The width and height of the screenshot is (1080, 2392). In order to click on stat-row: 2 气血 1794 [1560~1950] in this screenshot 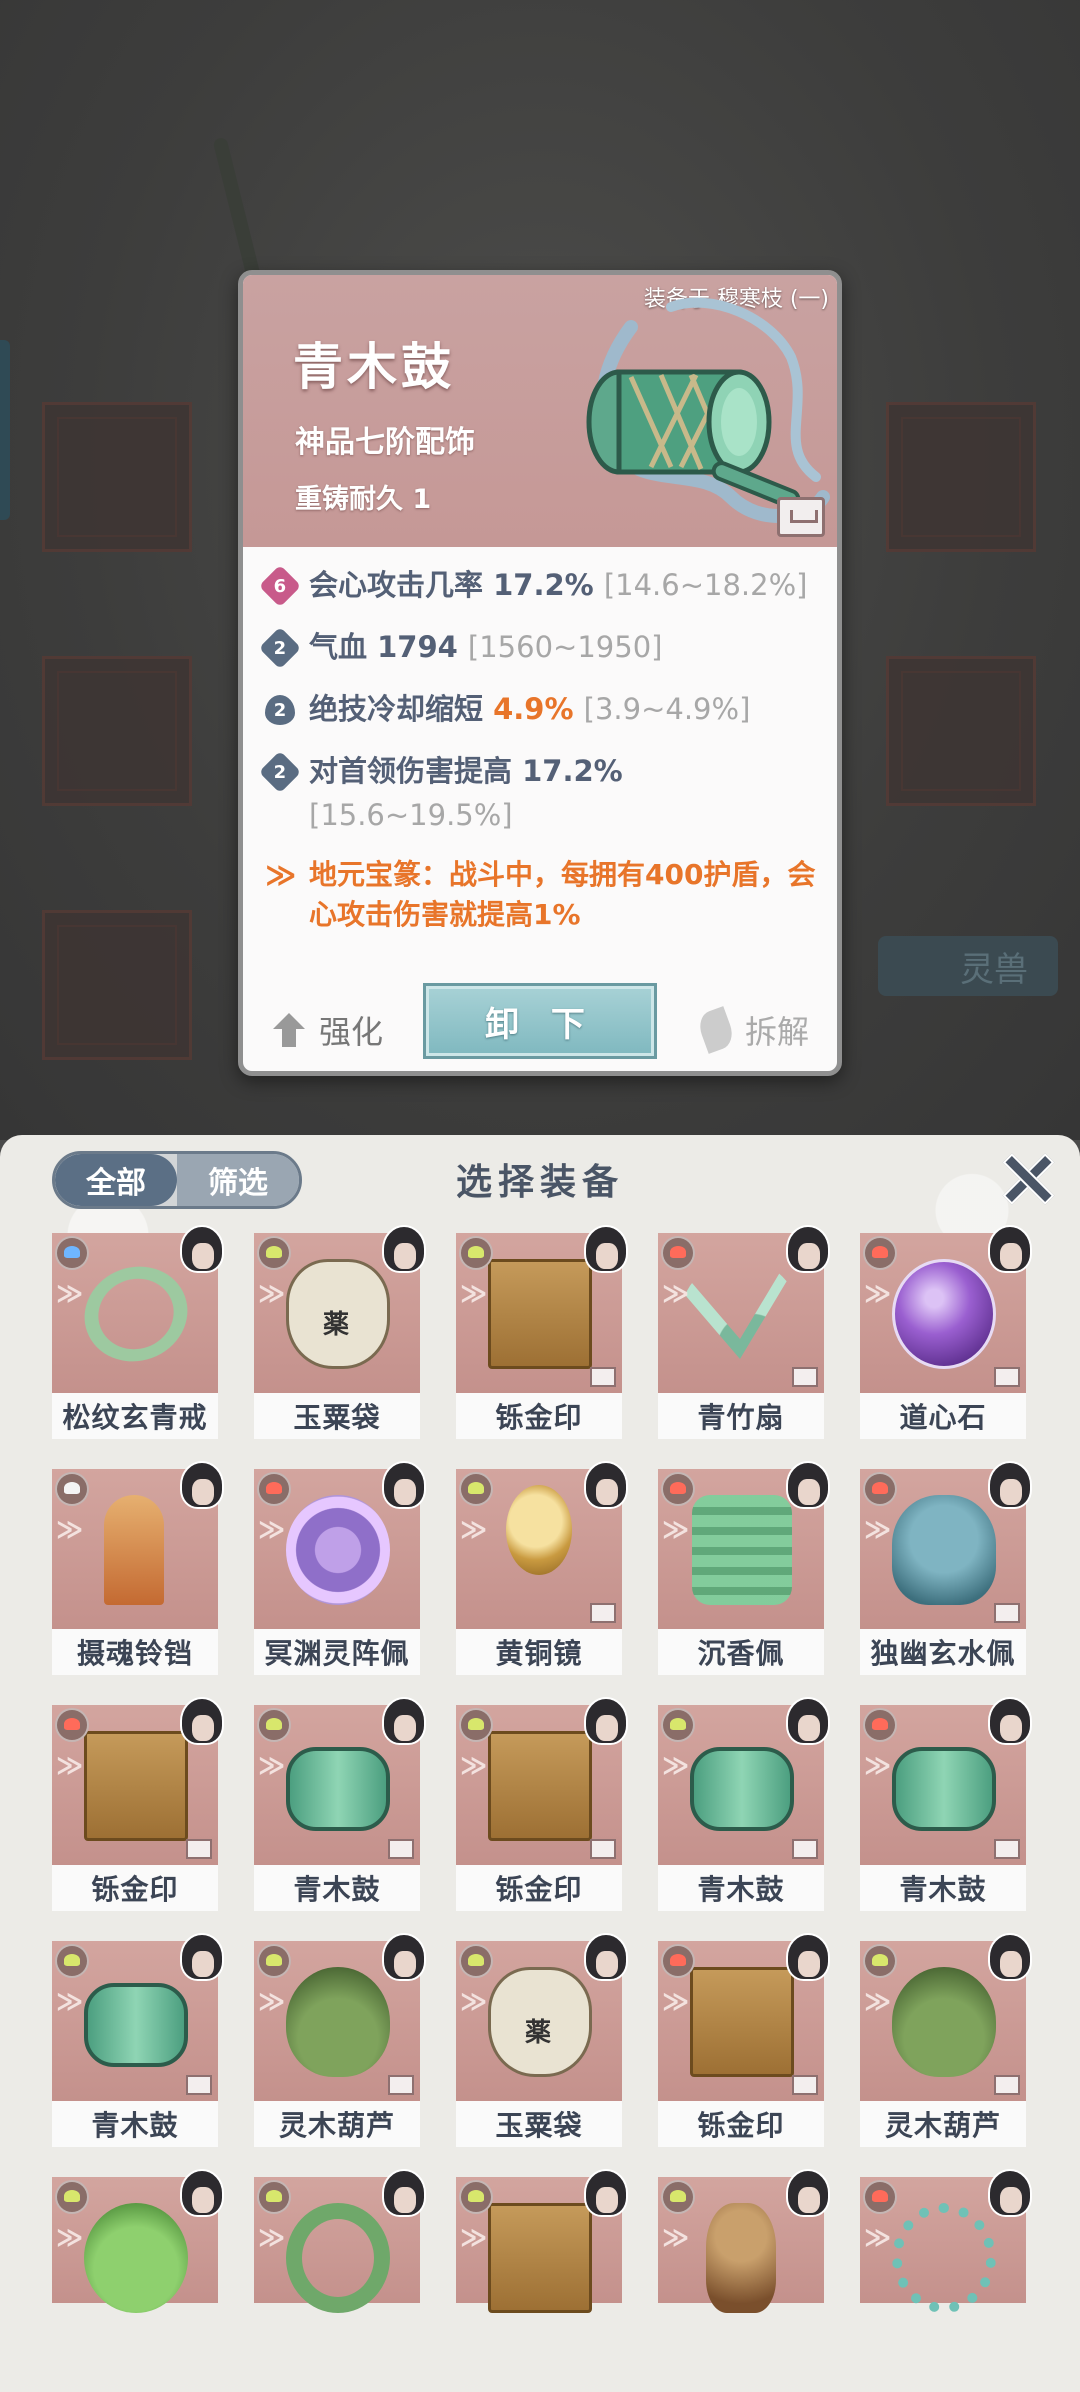, I will do `click(540, 647)`.